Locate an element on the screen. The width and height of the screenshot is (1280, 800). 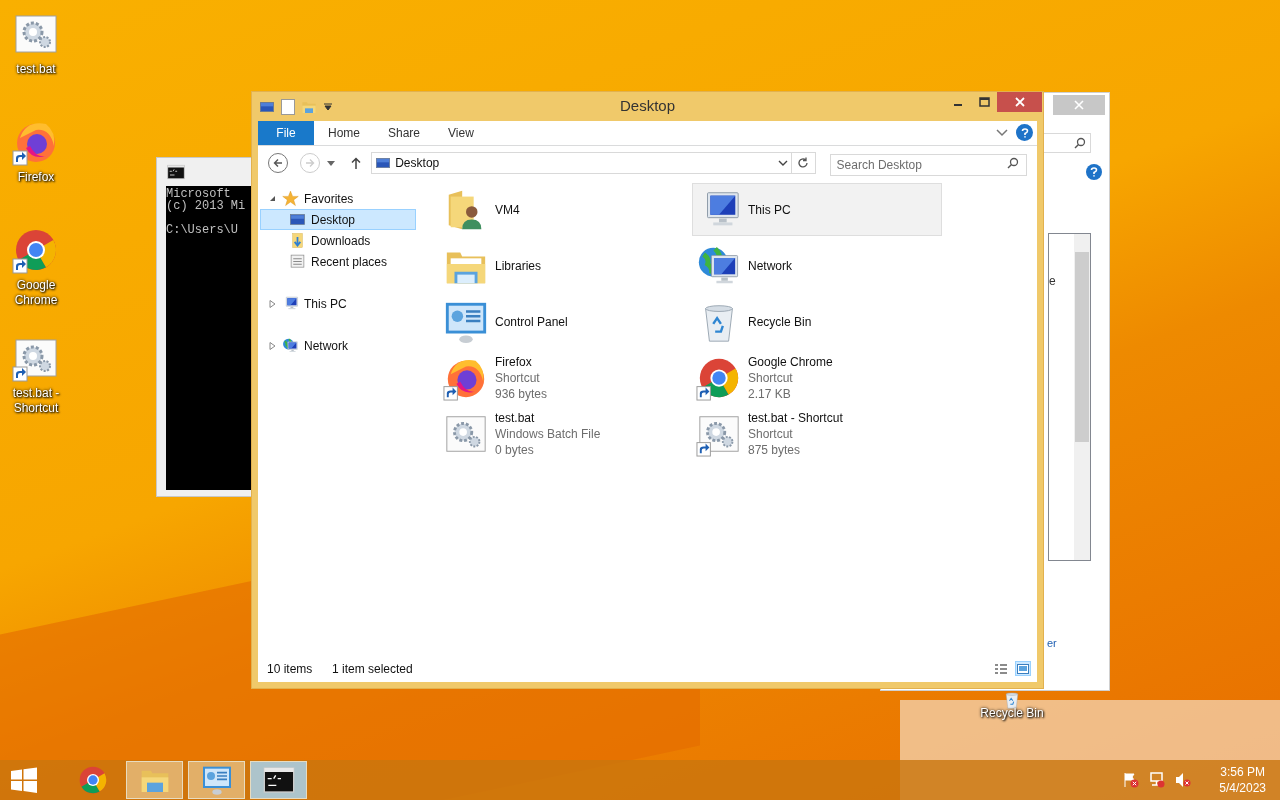
file-name: Control Panel is located at coordinates (531, 321).